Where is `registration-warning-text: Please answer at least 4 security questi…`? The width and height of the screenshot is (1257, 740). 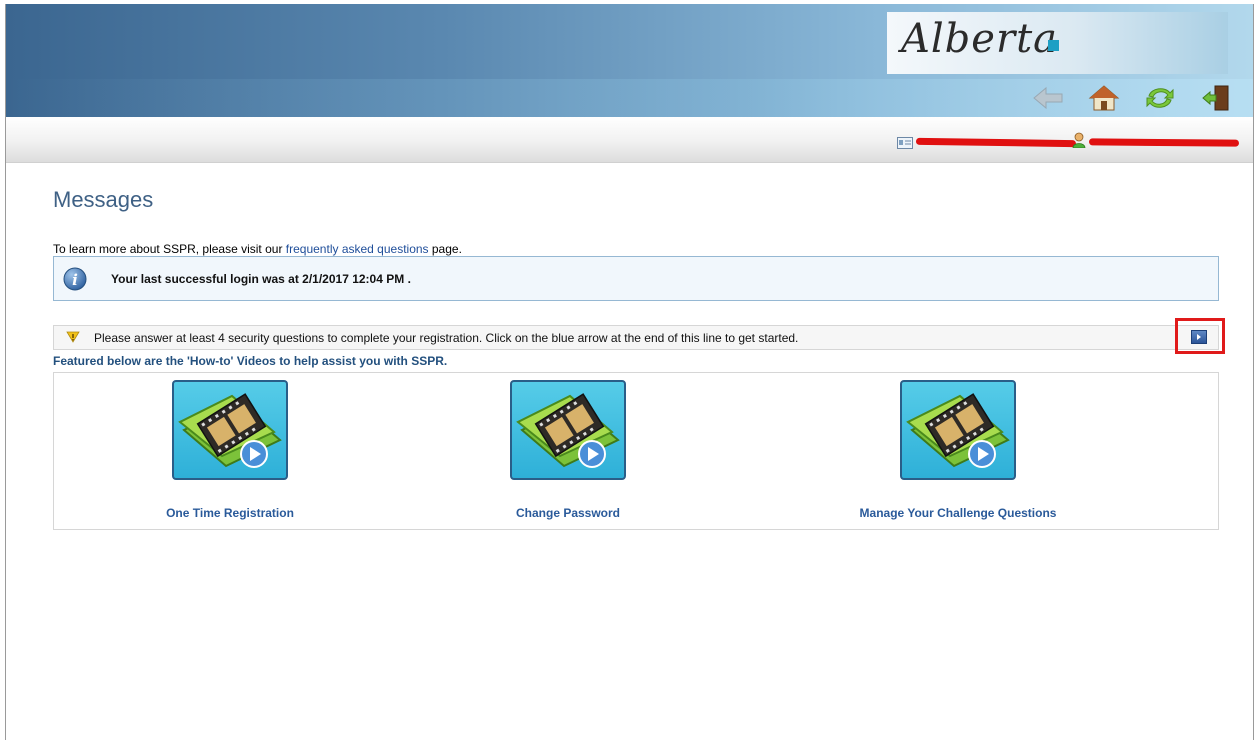 registration-warning-text: Please answer at least 4 security questi… is located at coordinates (446, 338).